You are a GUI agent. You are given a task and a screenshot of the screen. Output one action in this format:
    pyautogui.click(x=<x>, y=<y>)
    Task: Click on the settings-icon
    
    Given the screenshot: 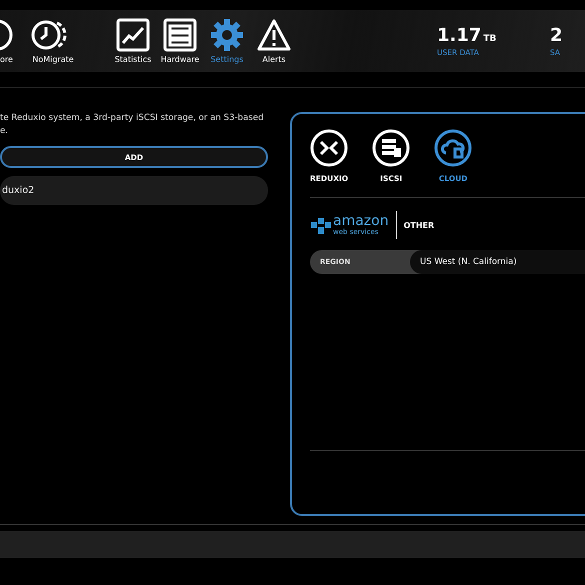 What is the action you would take?
    pyautogui.click(x=227, y=35)
    